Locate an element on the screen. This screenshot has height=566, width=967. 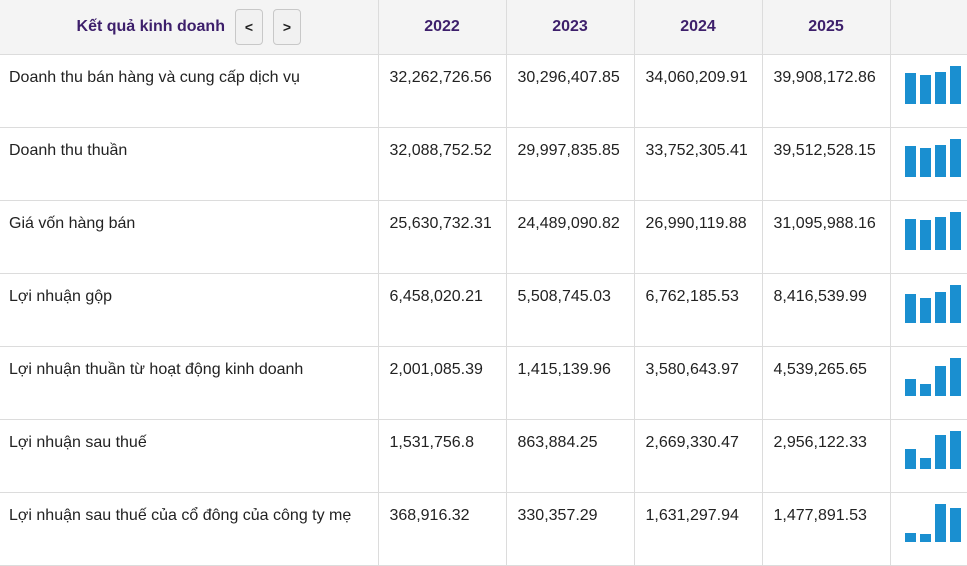
header-title-cell: Kết quả kinh doanh < > is located at coordinates (189, 27).